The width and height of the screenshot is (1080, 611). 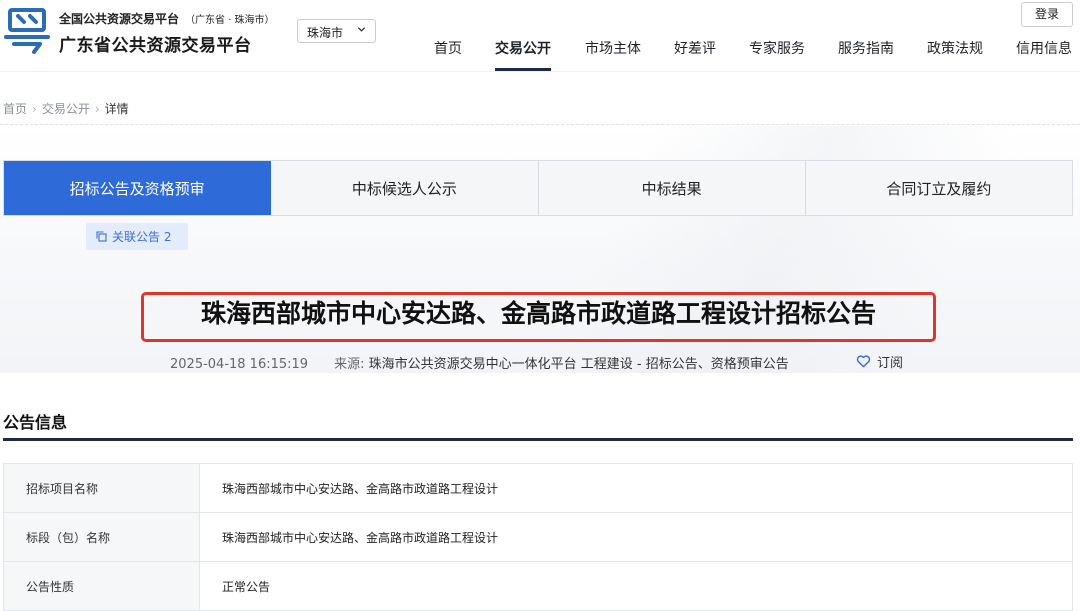 What do you see at coordinates (101, 236) in the screenshot?
I see `copy-icon` at bounding box center [101, 236].